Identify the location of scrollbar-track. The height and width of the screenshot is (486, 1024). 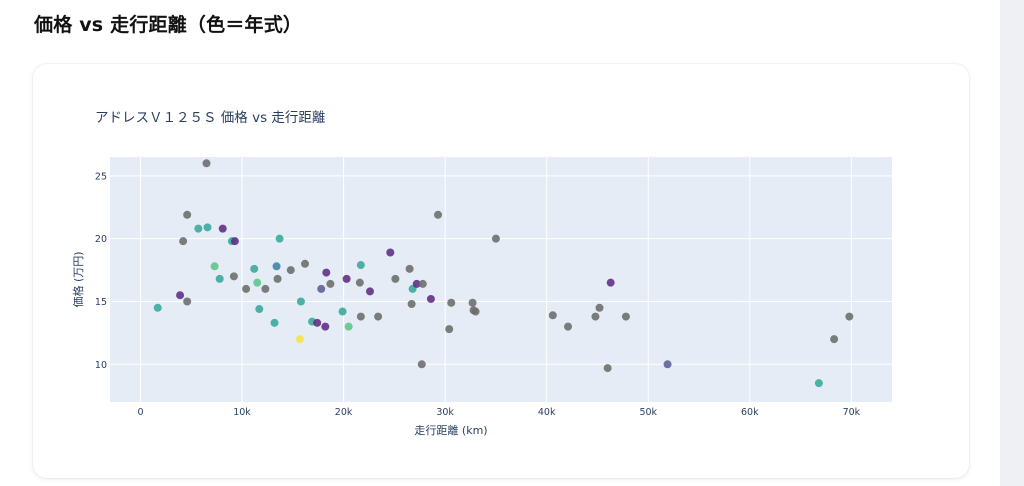
(1012, 243).